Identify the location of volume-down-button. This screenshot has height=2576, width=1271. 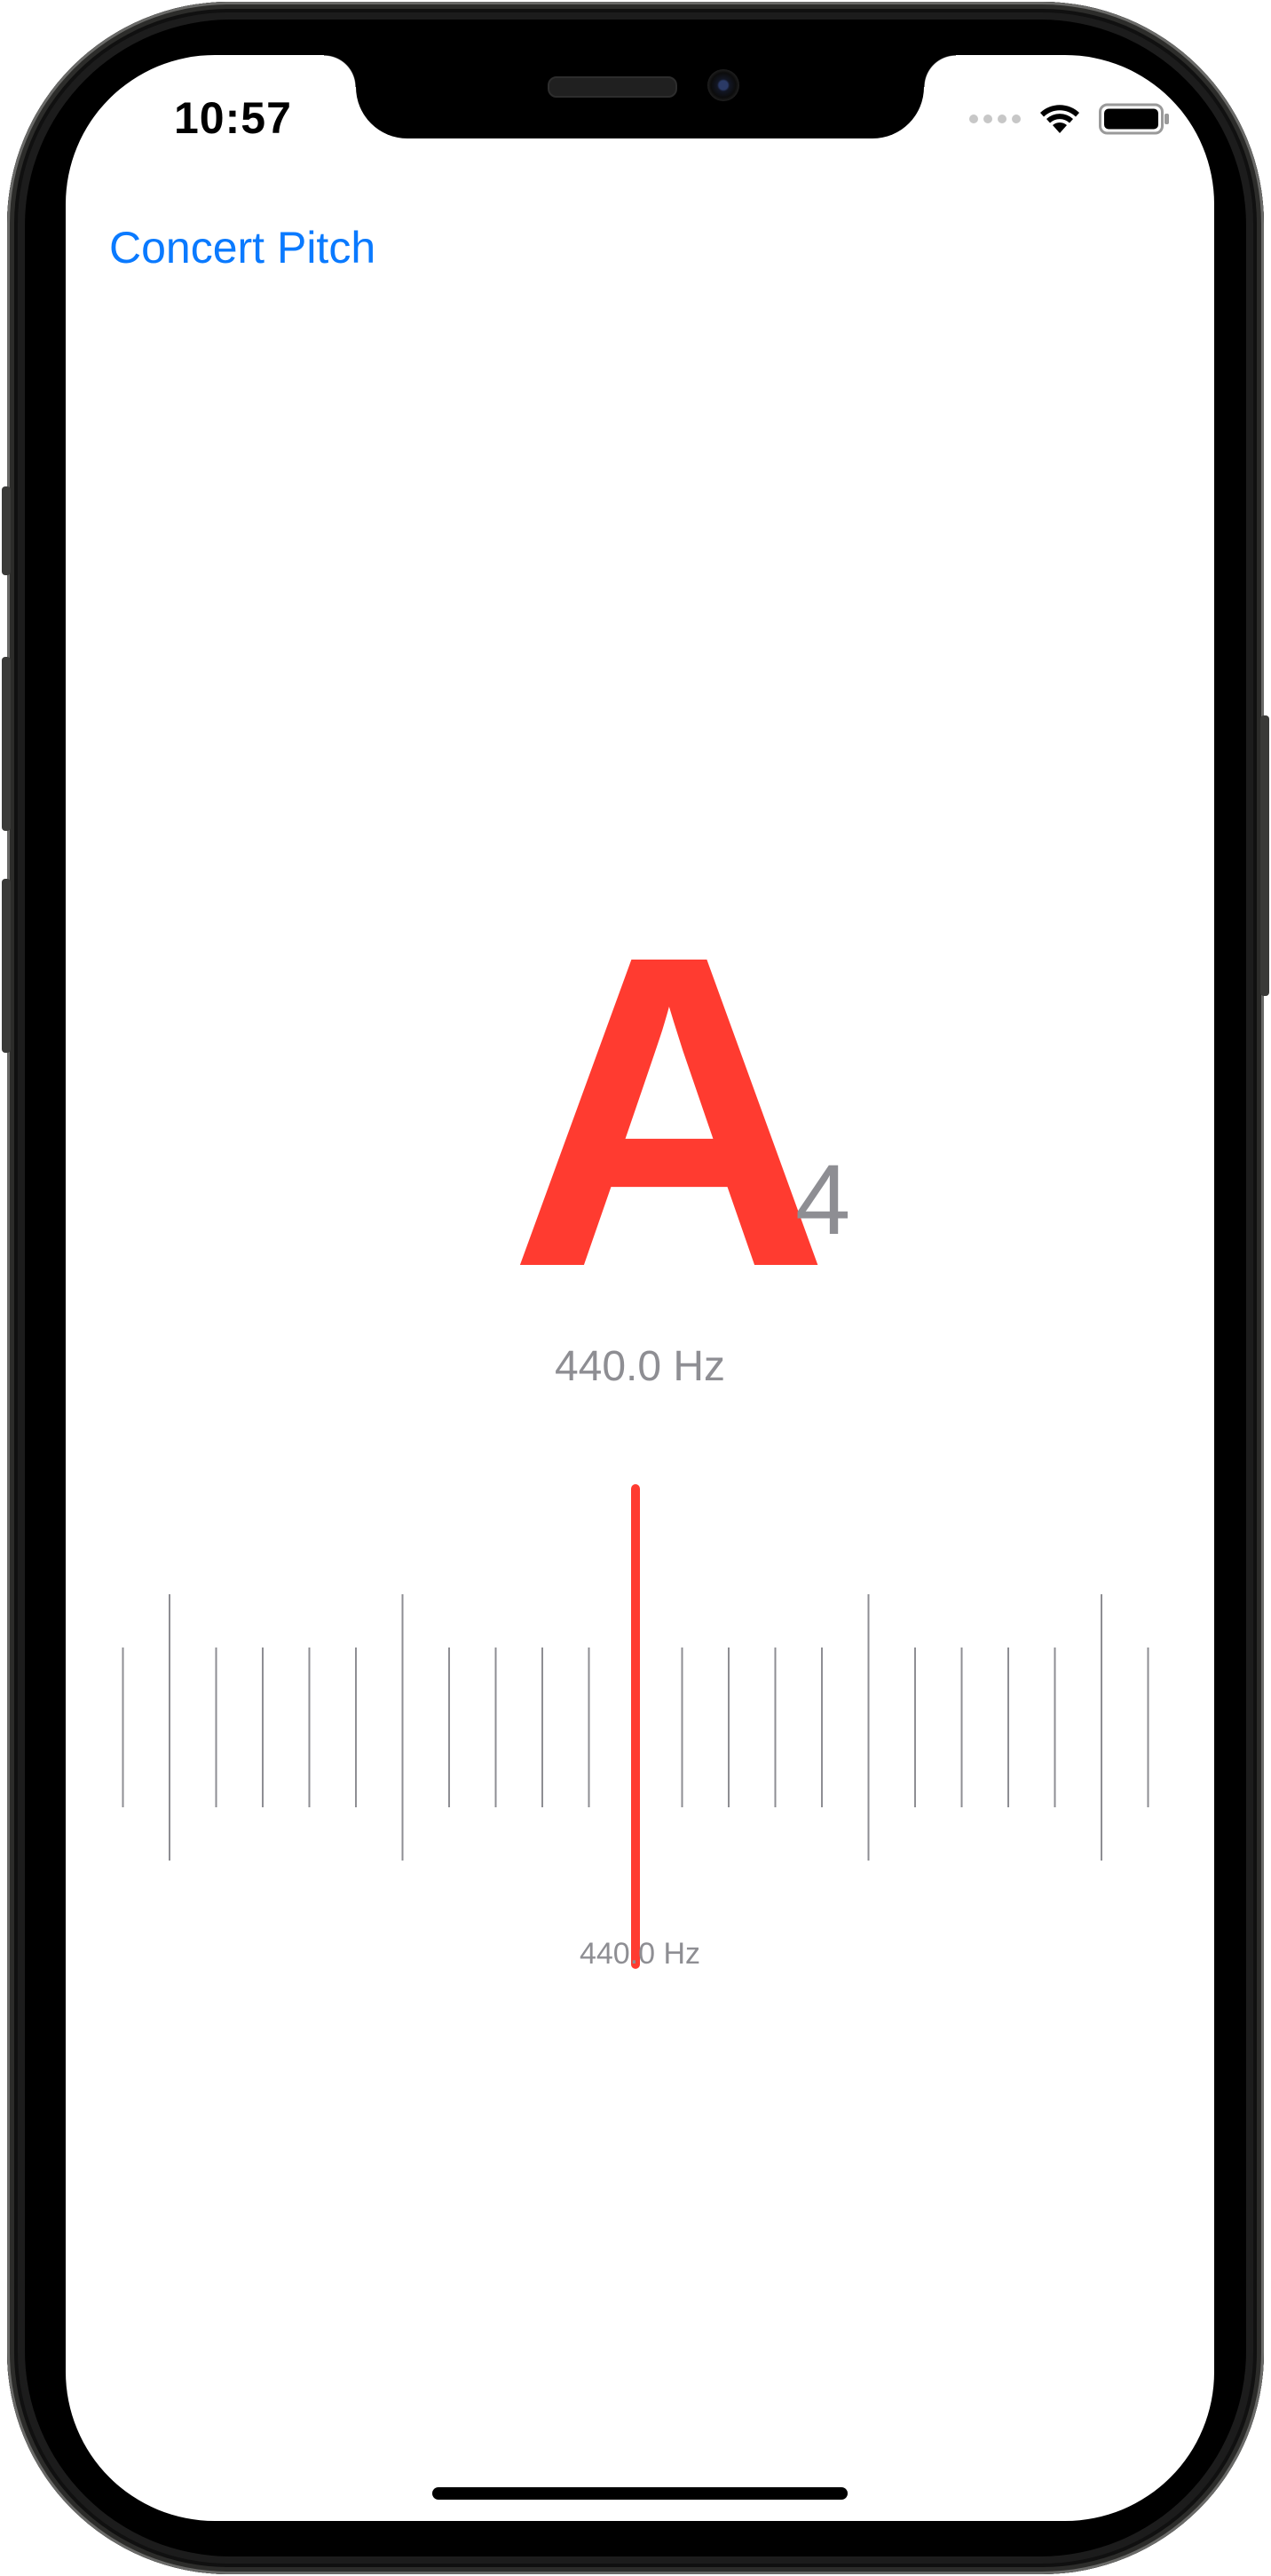
(6, 966).